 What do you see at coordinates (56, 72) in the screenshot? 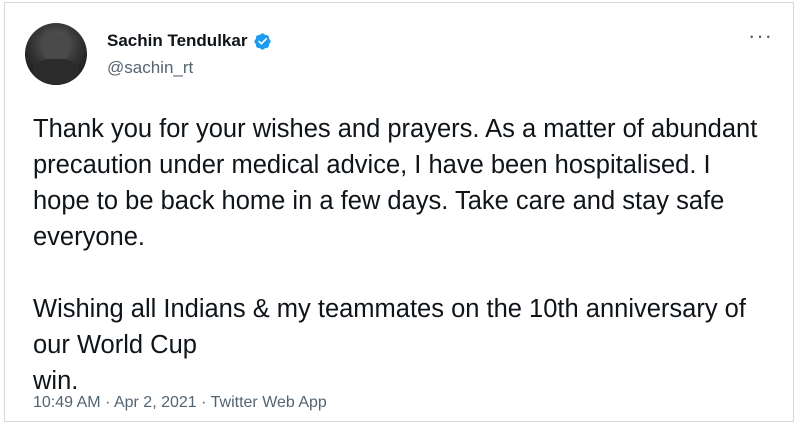
I see `avatar-body-shape` at bounding box center [56, 72].